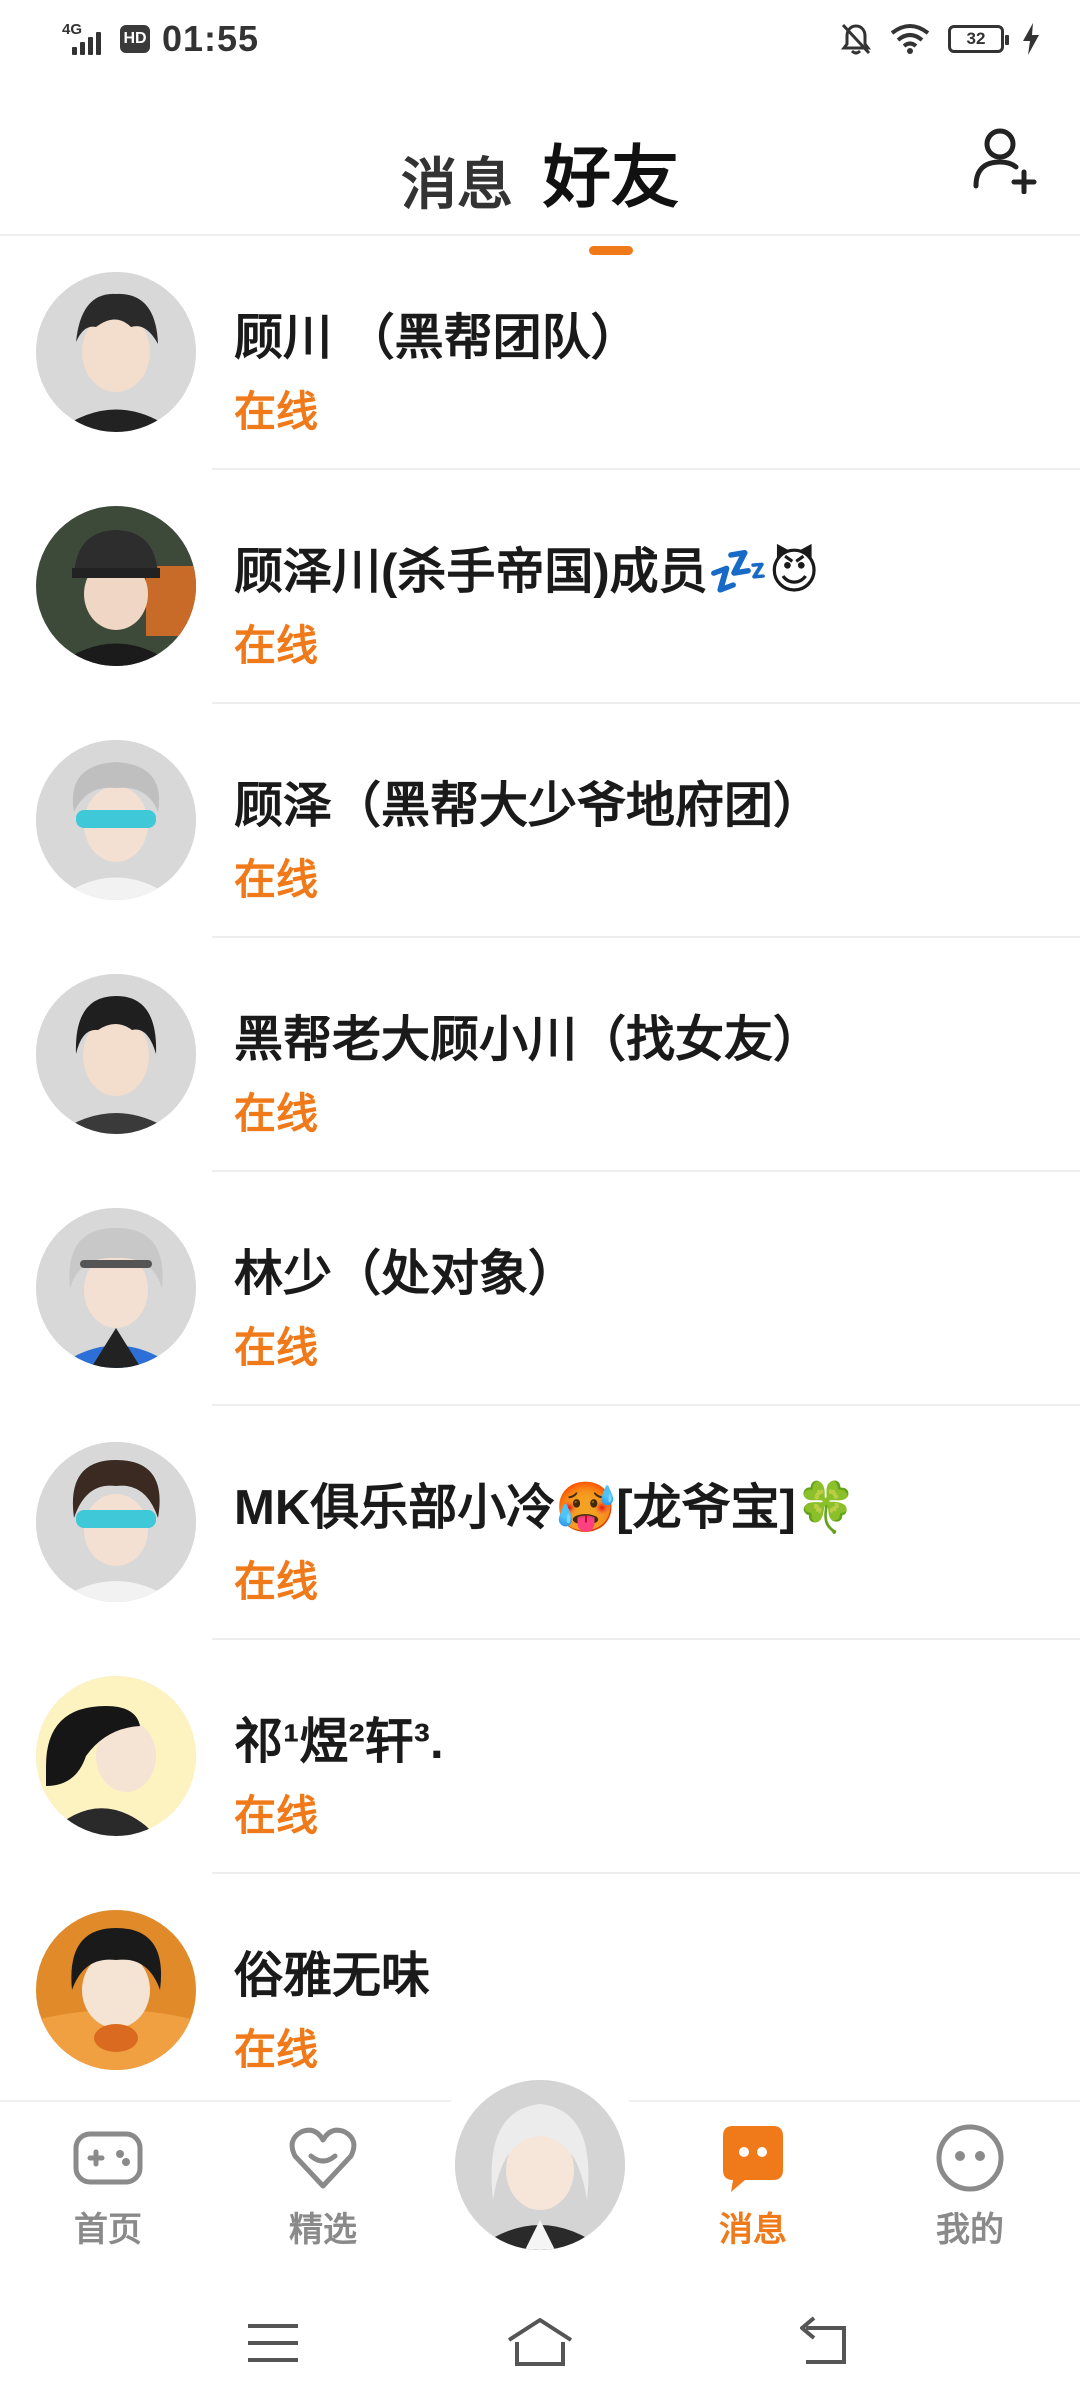 The image size is (1080, 2408). I want to click on add-friend-icon, so click(1005, 159).